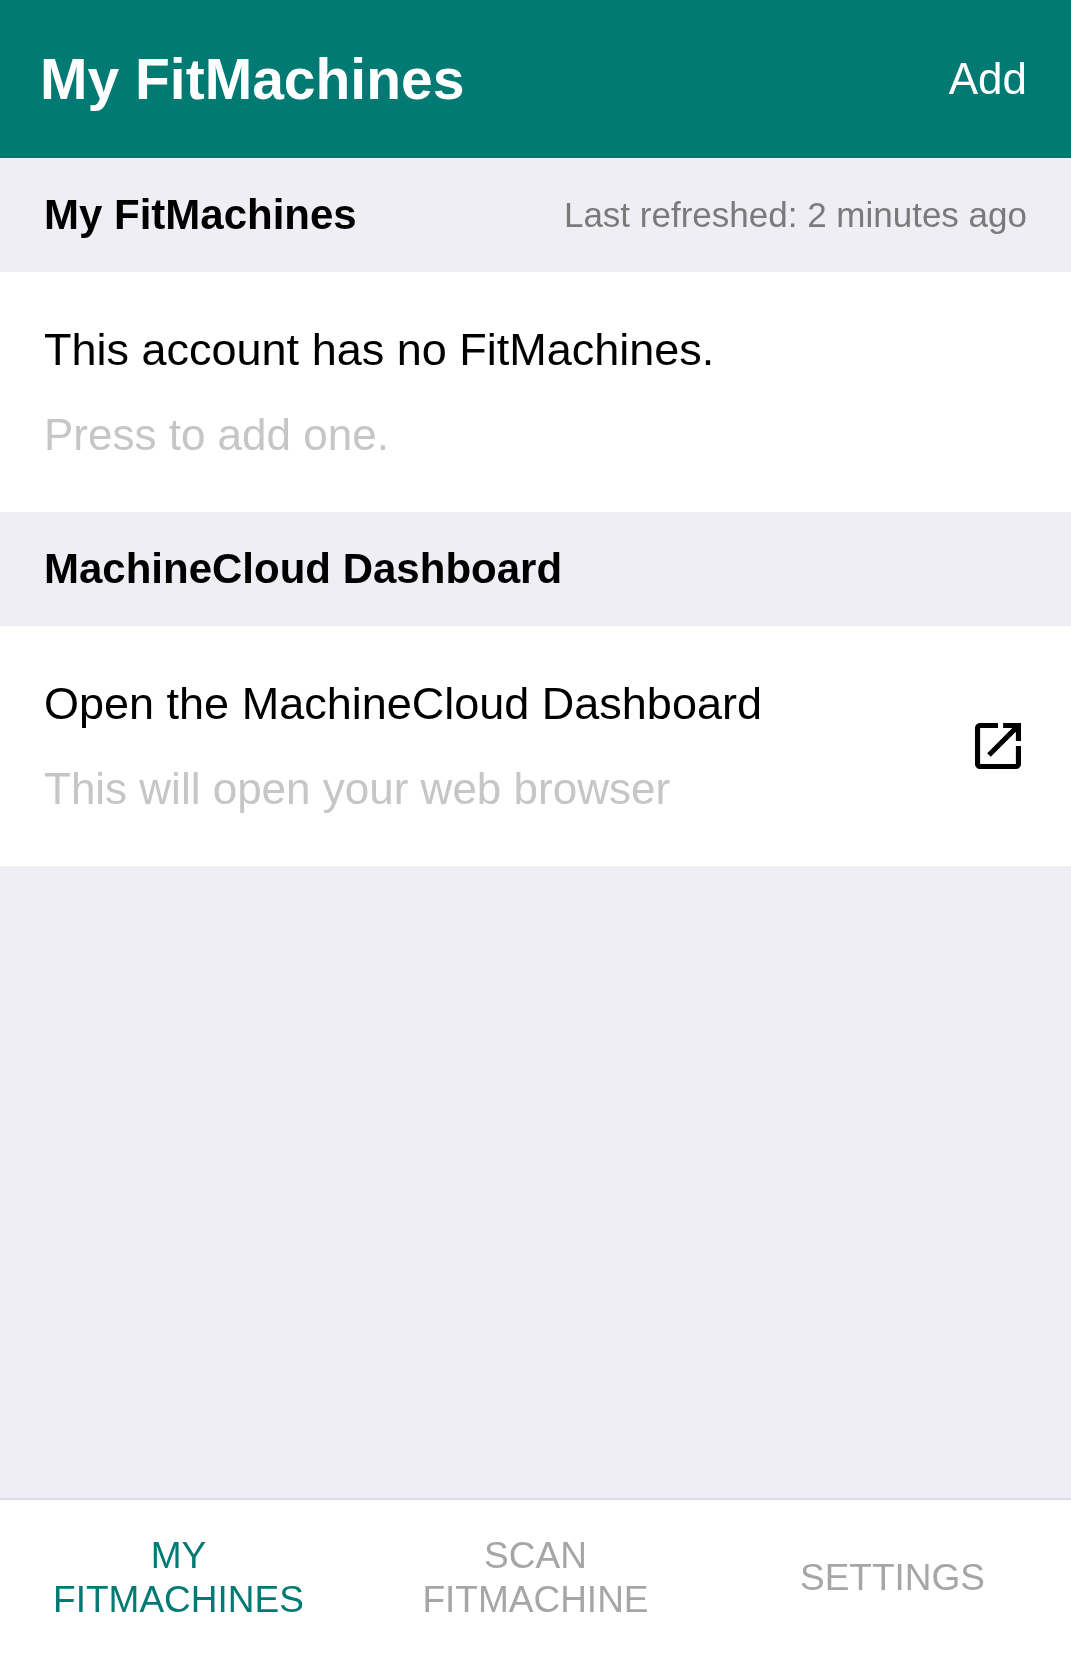  Describe the element at coordinates (358, 788) in the screenshot. I see `item-subtitle: This will open your web browser` at that location.